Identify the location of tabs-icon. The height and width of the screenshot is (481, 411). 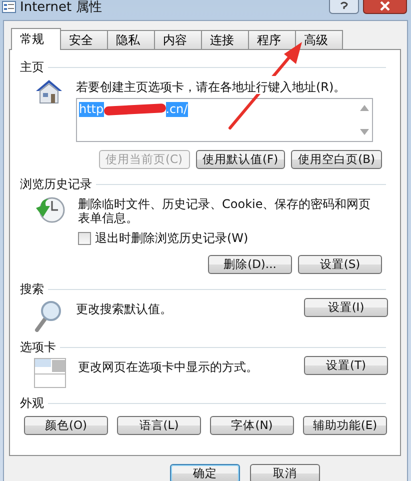
(50, 373).